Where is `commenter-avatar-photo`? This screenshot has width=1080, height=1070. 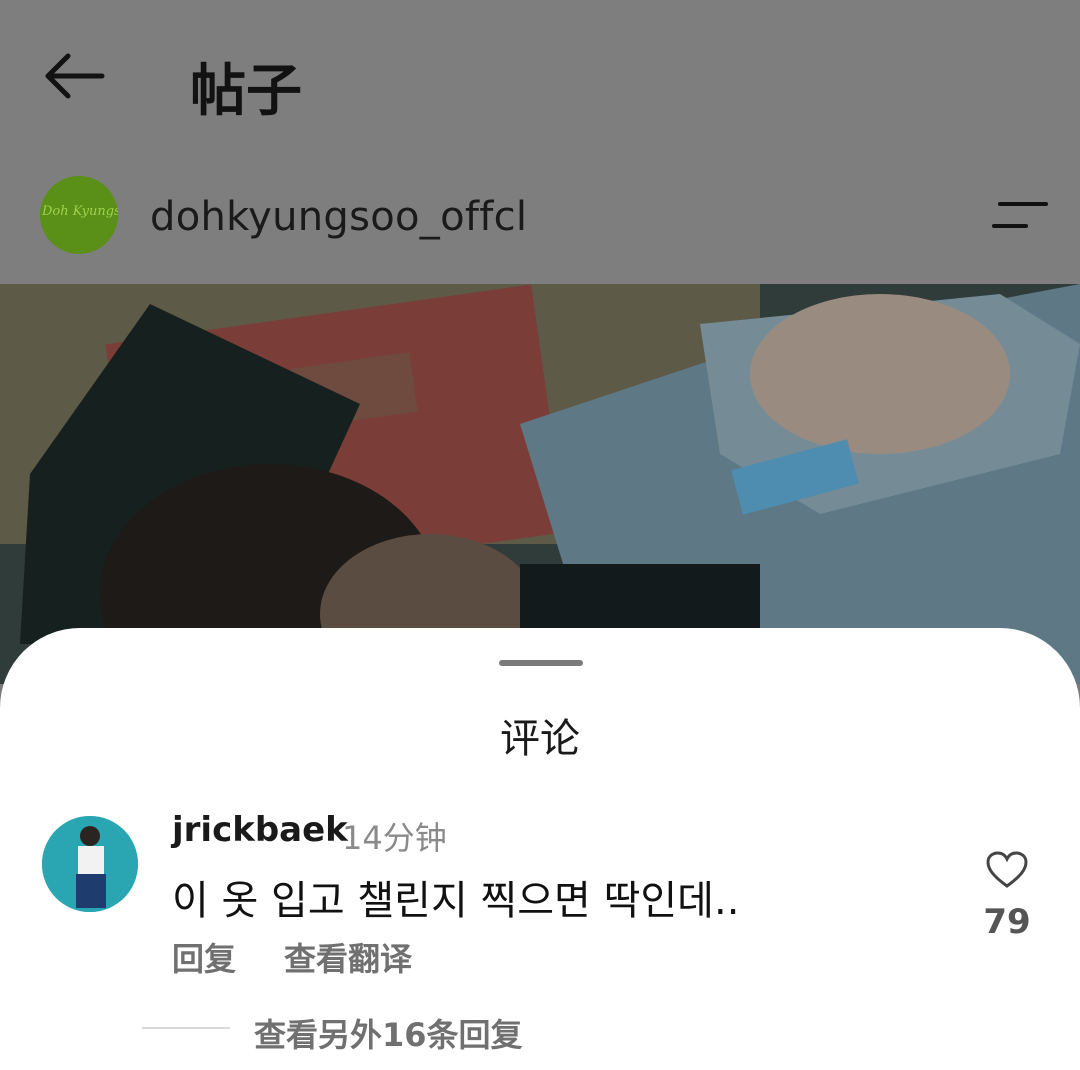
commenter-avatar-photo is located at coordinates (90, 864).